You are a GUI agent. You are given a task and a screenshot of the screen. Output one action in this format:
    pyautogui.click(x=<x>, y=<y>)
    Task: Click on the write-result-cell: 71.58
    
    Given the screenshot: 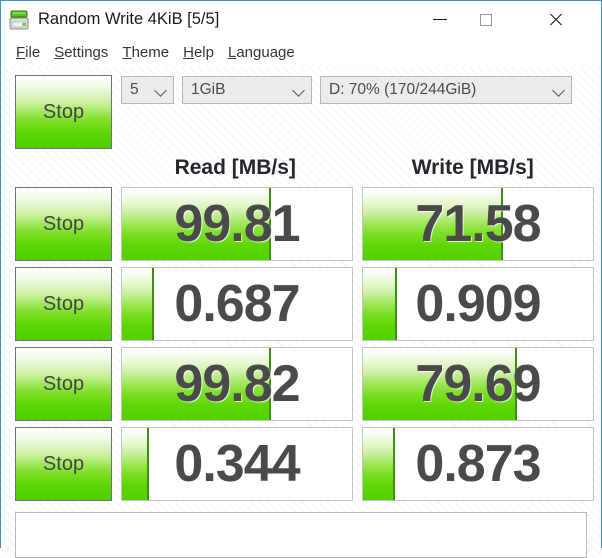 What is the action you would take?
    pyautogui.click(x=478, y=224)
    